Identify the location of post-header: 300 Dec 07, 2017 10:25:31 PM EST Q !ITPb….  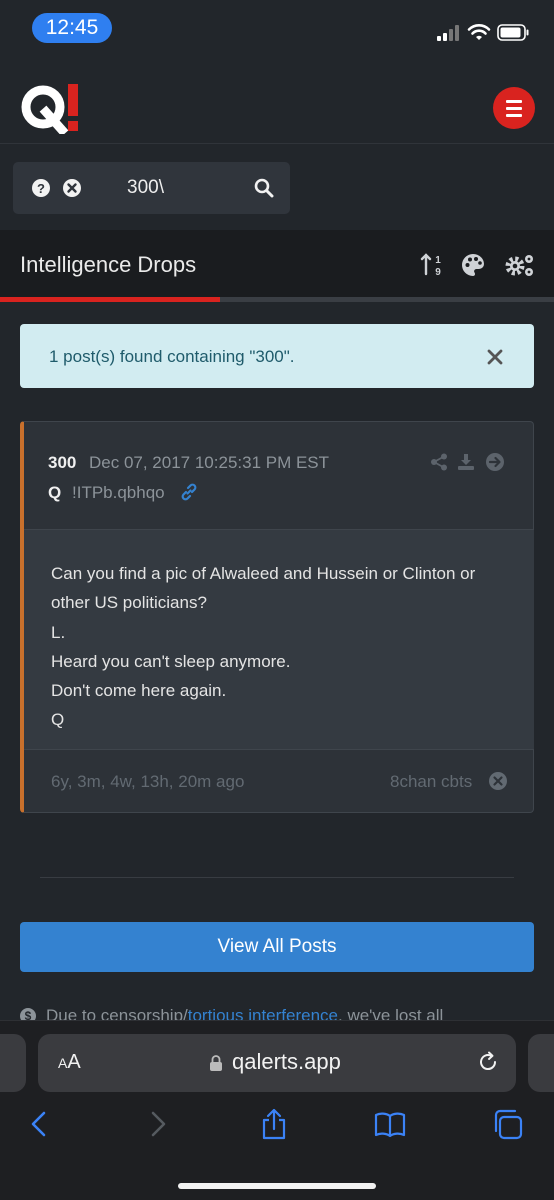
(279, 476).